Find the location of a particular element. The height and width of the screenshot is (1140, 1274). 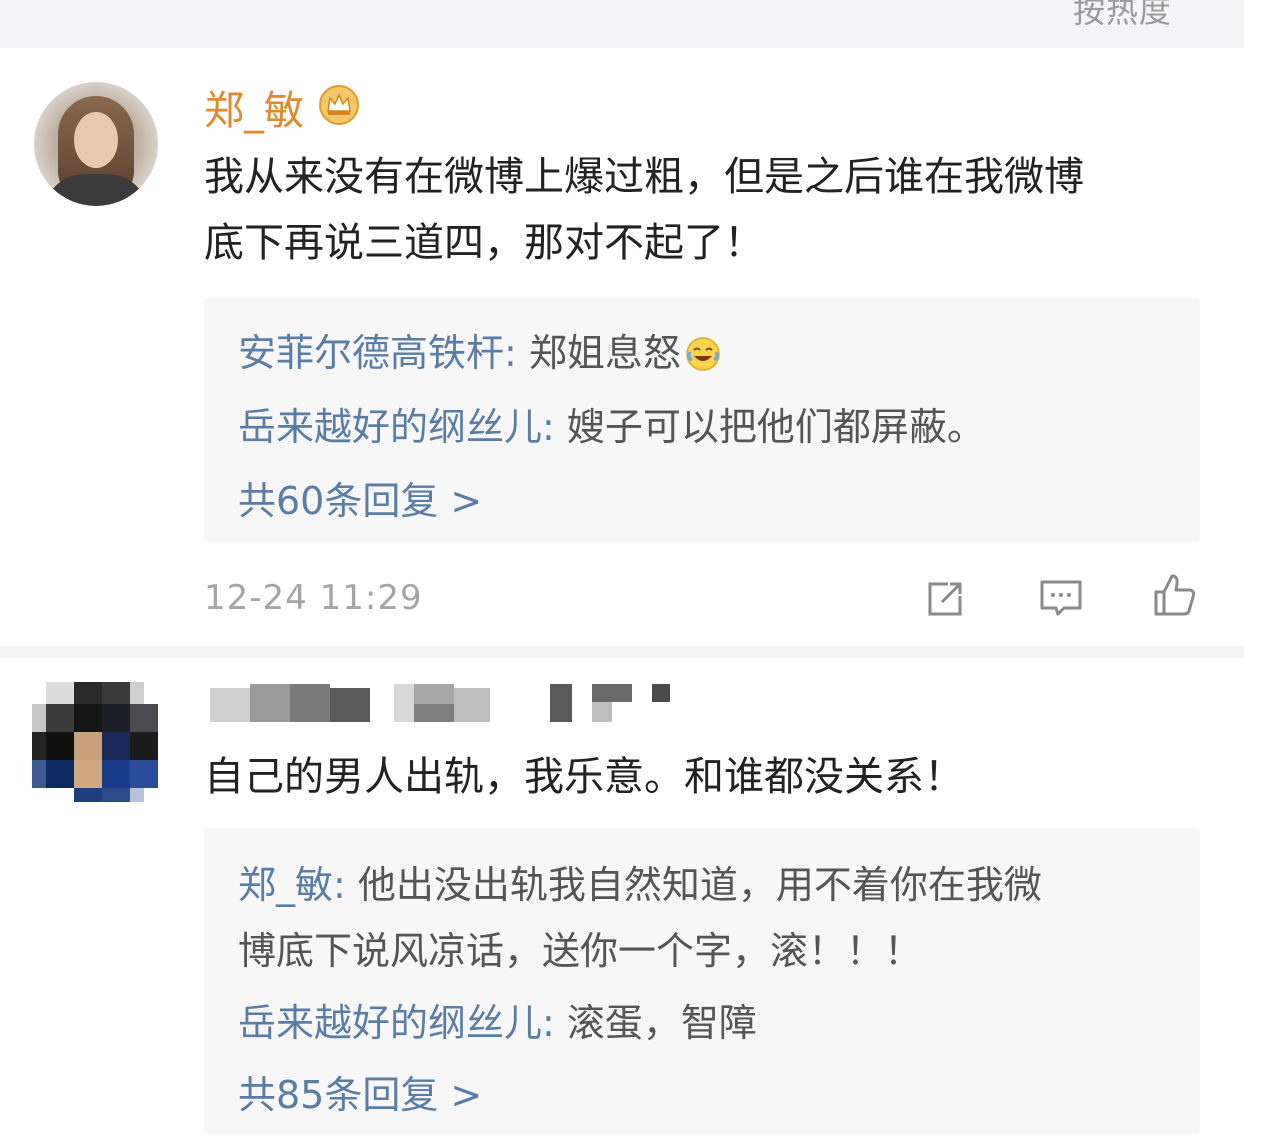

reply-text: 滚蛋，智障 is located at coordinates (655, 1023).